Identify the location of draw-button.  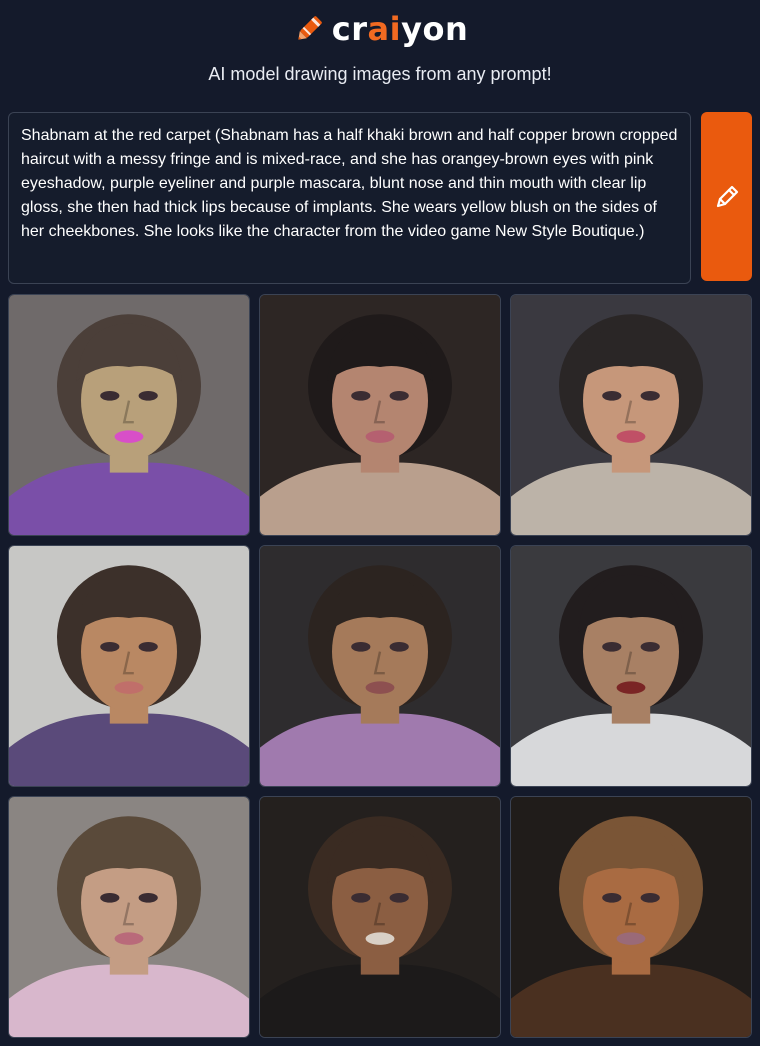
(726, 196).